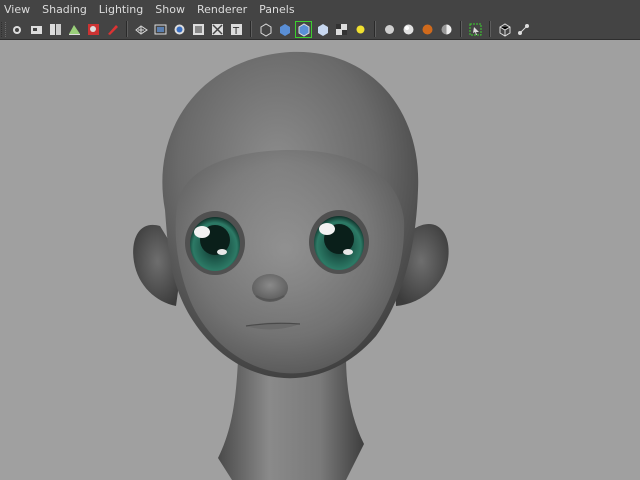 This screenshot has width=640, height=480. I want to click on motion-blur-icon, so click(427, 29).